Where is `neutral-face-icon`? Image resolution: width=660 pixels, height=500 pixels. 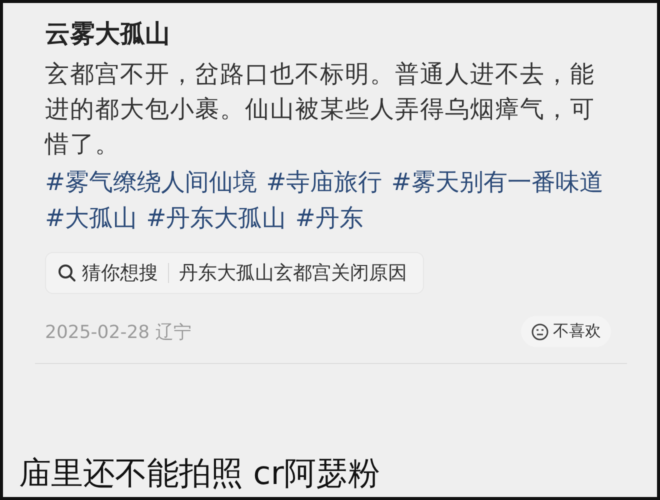
neutral-face-icon is located at coordinates (540, 331).